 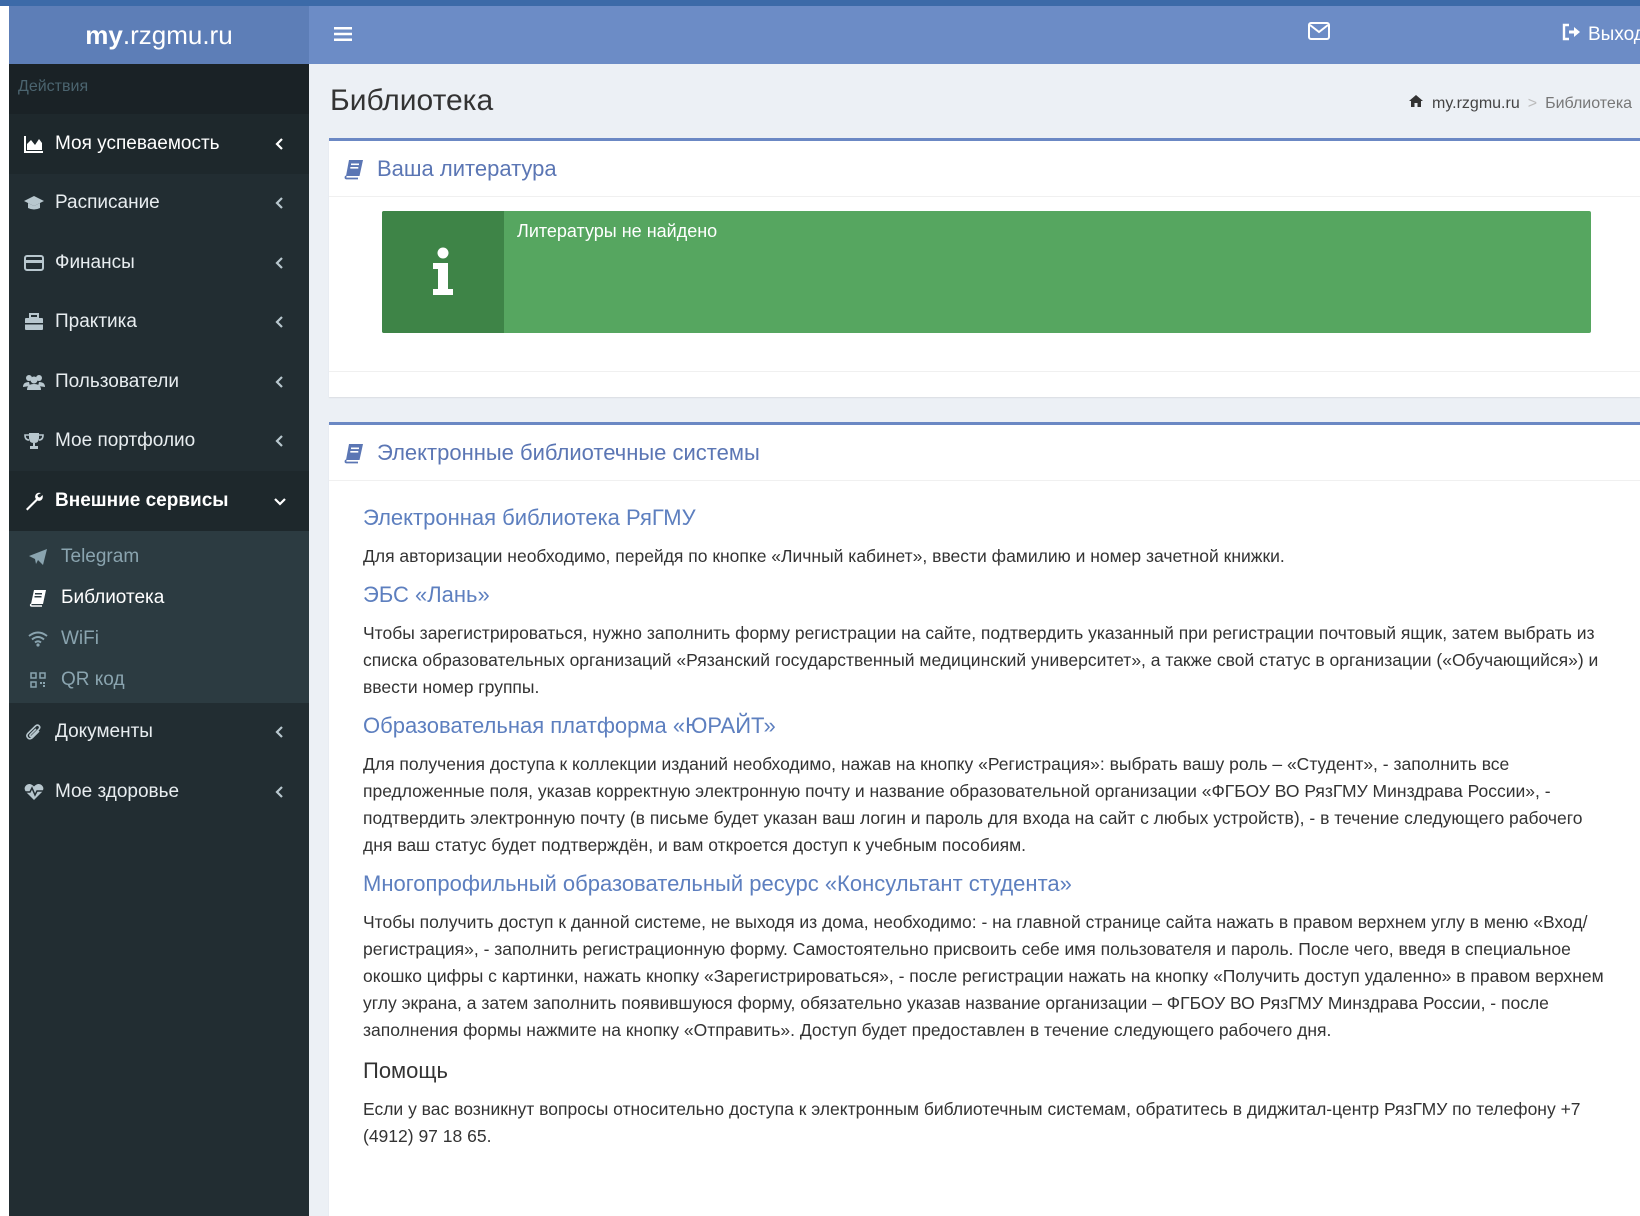 What do you see at coordinates (159, 323) in the screenshot?
I see `sidebar-item-practice: Практика` at bounding box center [159, 323].